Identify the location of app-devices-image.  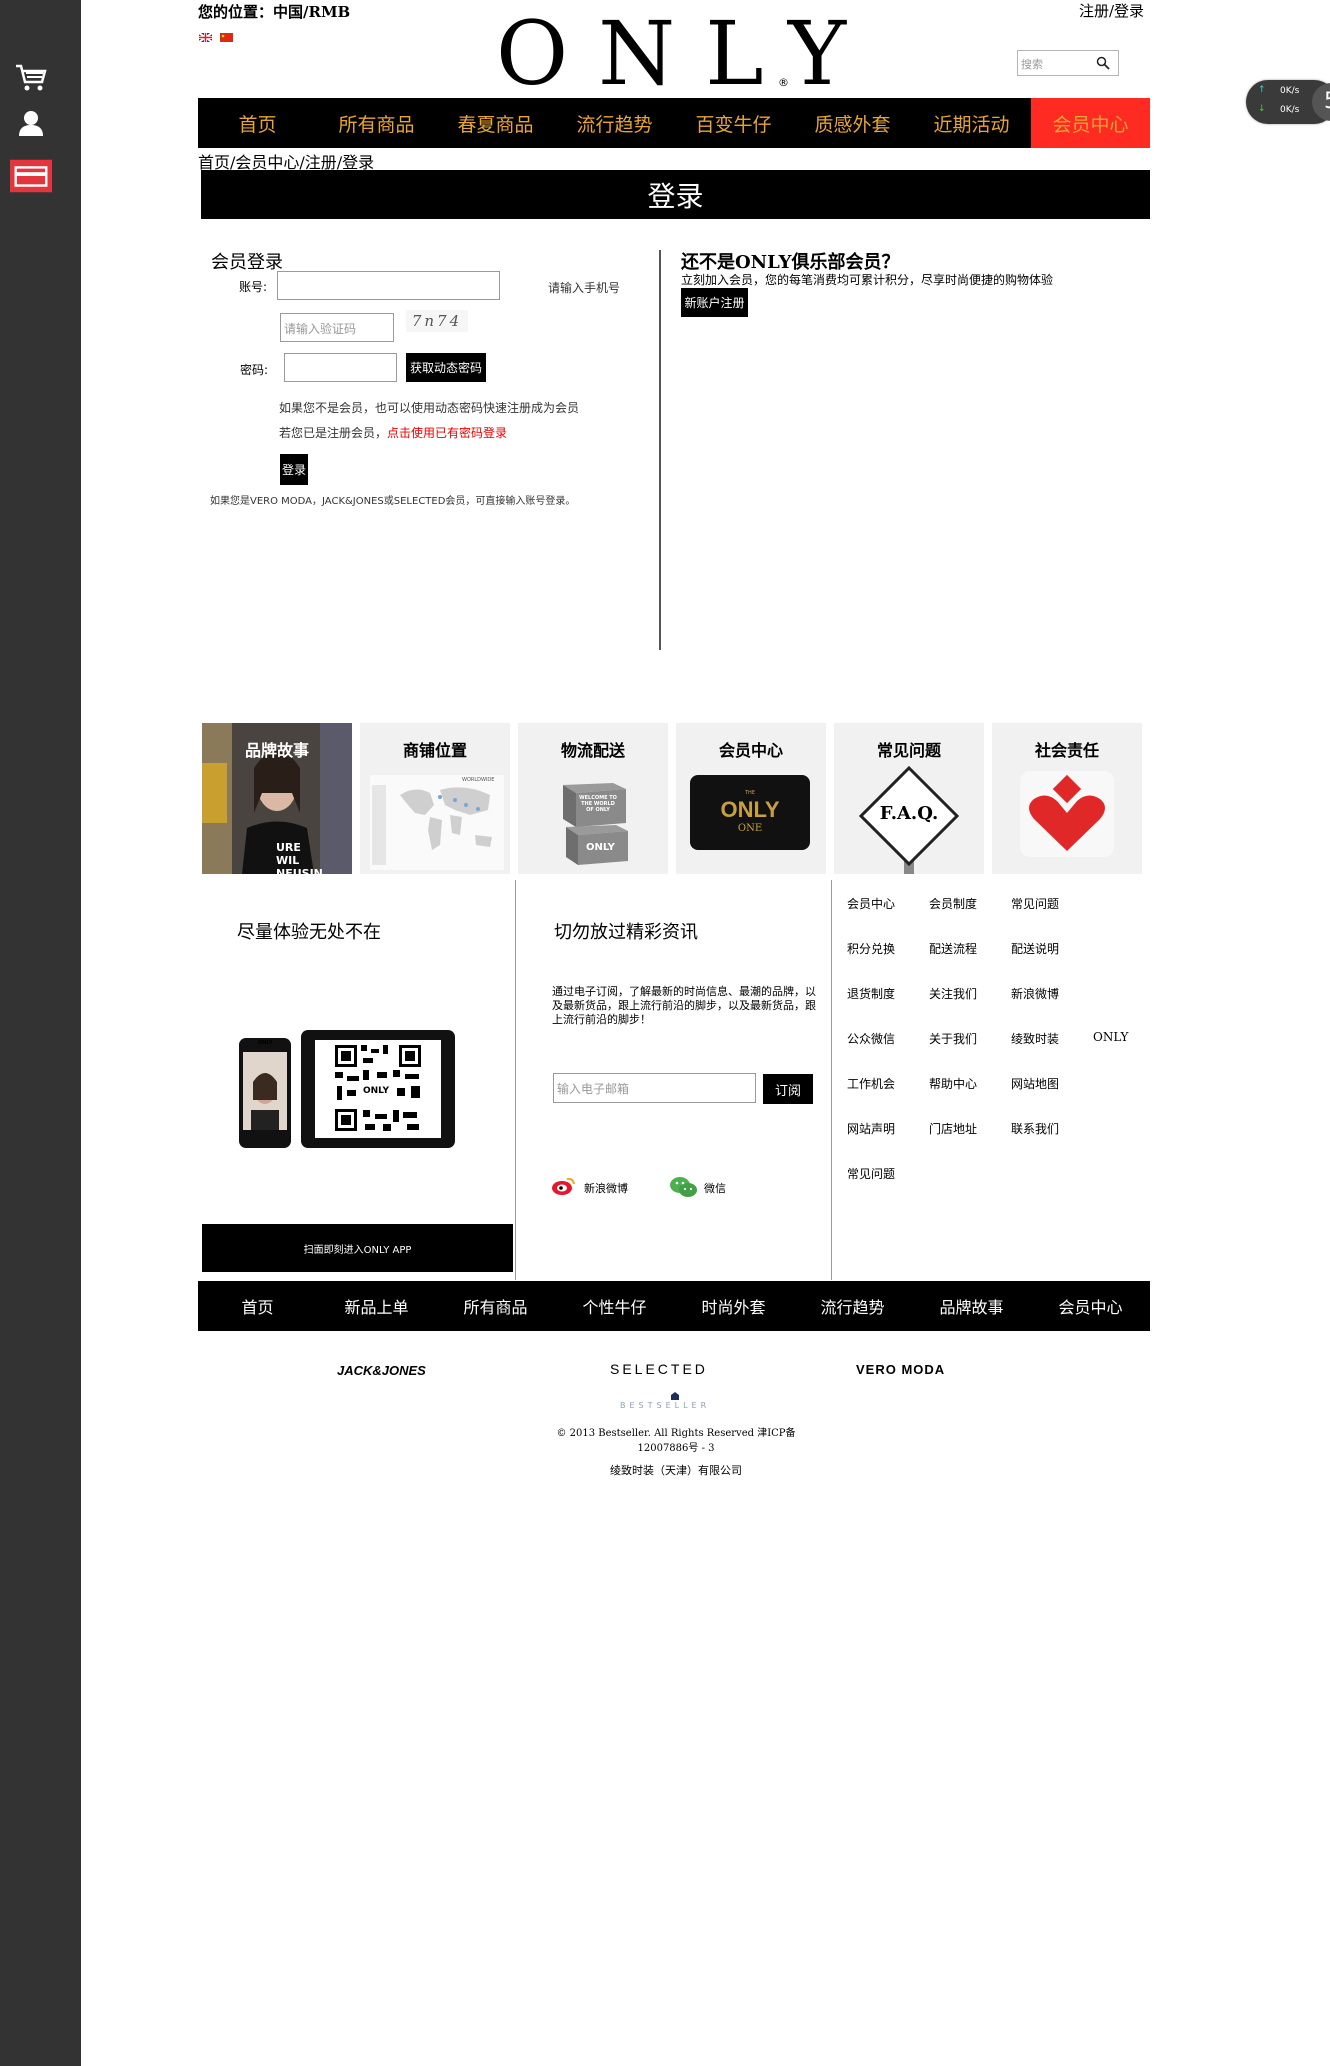
(347, 1089).